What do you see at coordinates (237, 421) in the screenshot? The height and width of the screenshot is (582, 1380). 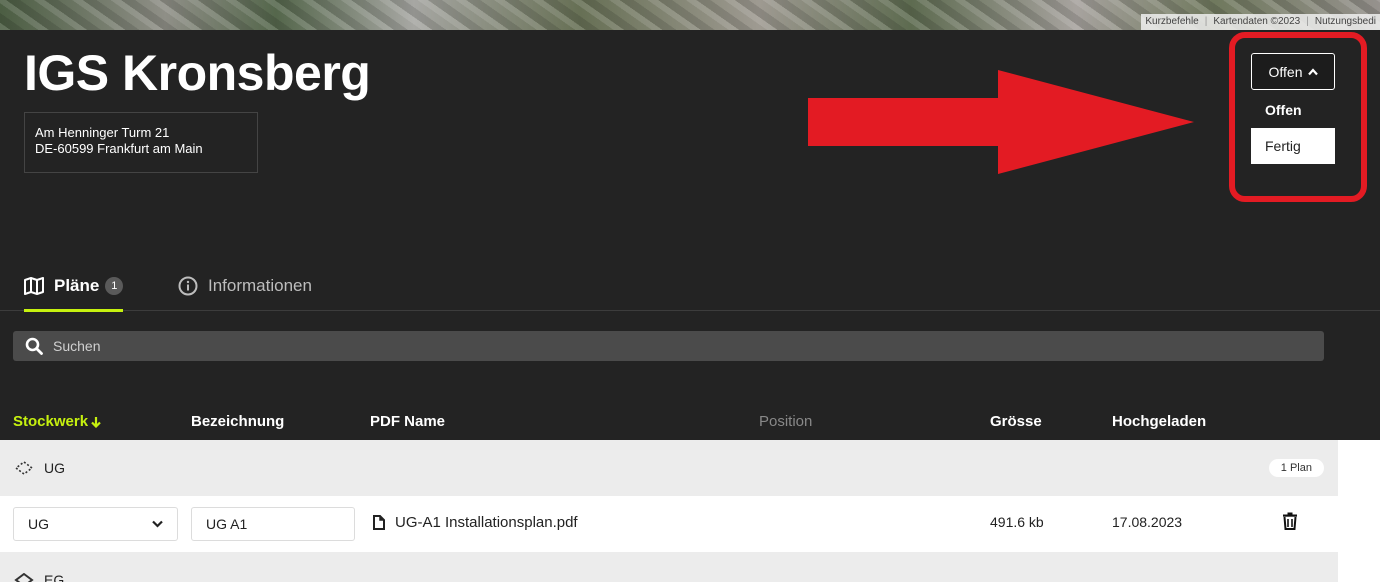 I see `column-header-name: Bezeichnung` at bounding box center [237, 421].